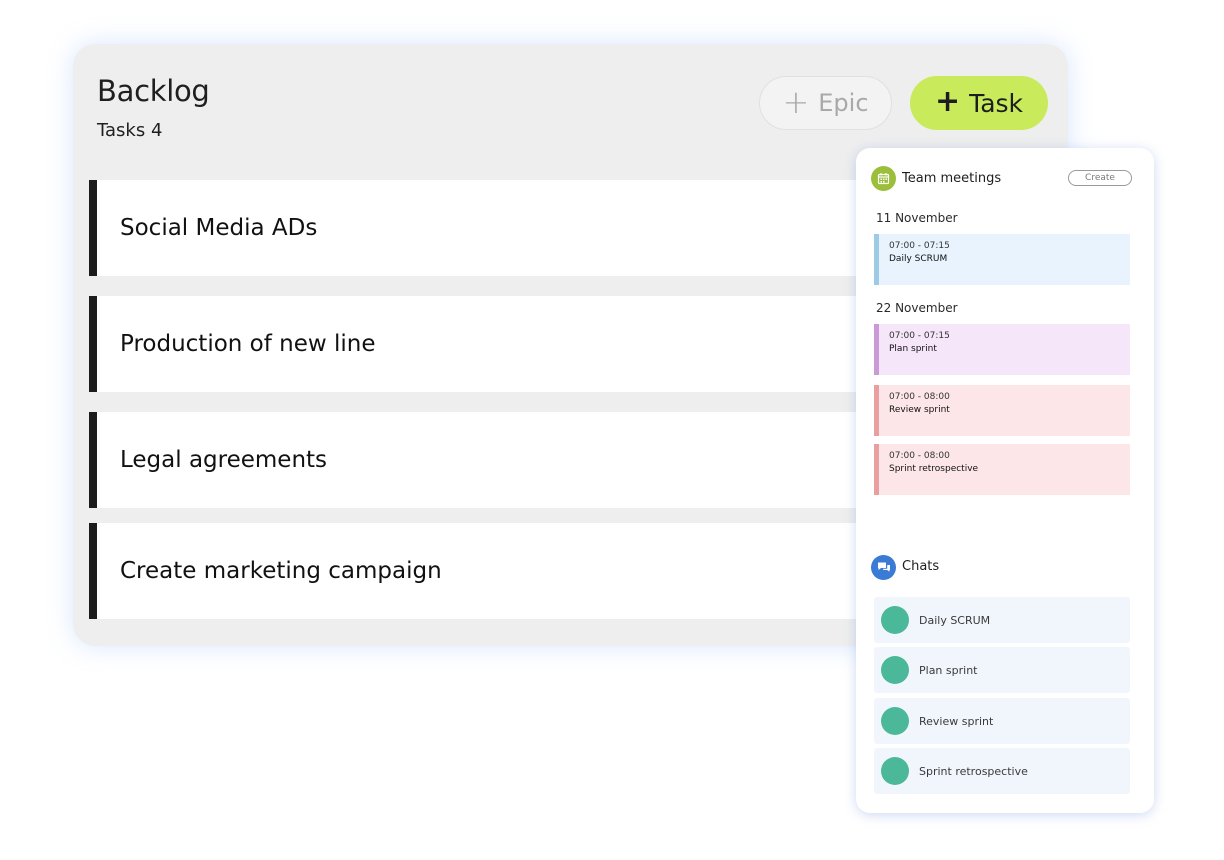 The image size is (1224, 860). What do you see at coordinates (917, 218) in the screenshot?
I see `date-label: 11 November` at bounding box center [917, 218].